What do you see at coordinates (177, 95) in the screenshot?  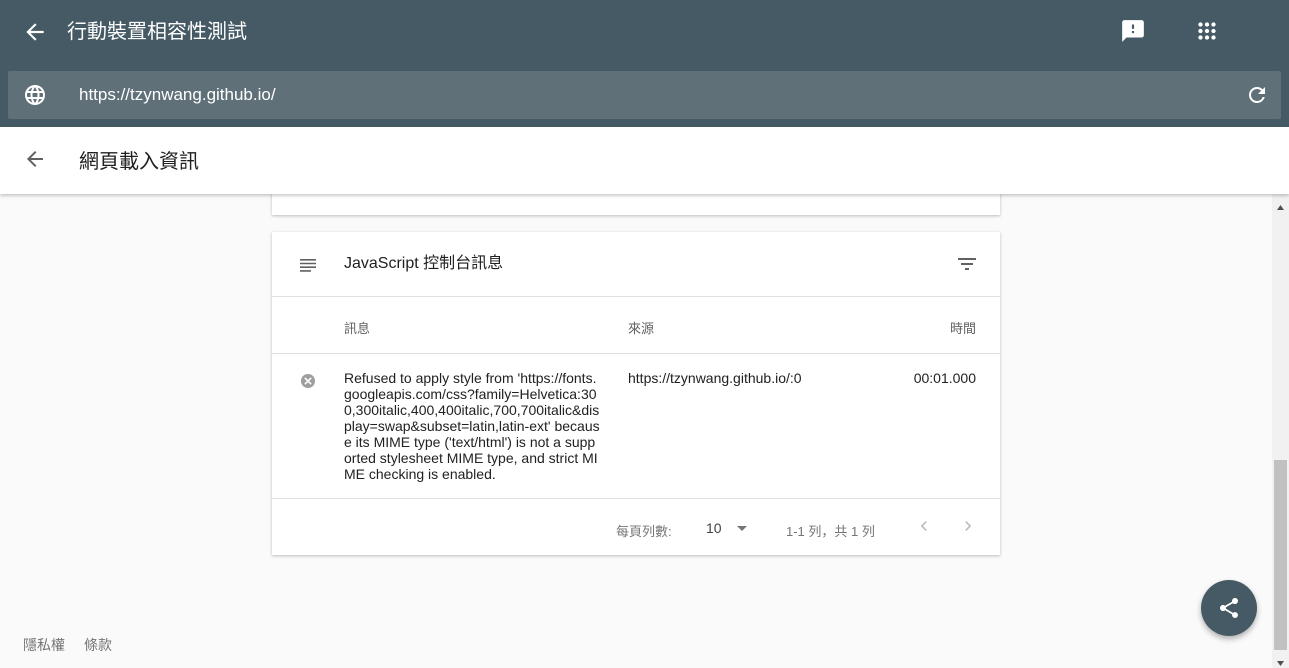 I see `url-text: https://tzynwang.github.io/` at bounding box center [177, 95].